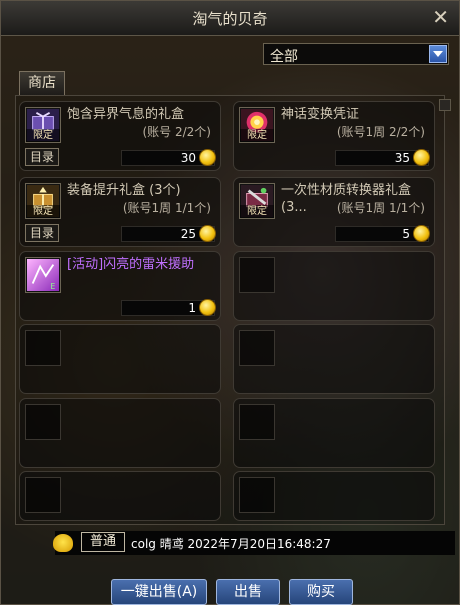 This screenshot has height=605, width=460. Describe the element at coordinates (334, 212) in the screenshot. I see `shop-item: 限定 一次性材质转换器礼盒 (3... (账号1周 1/1个) 5` at that location.